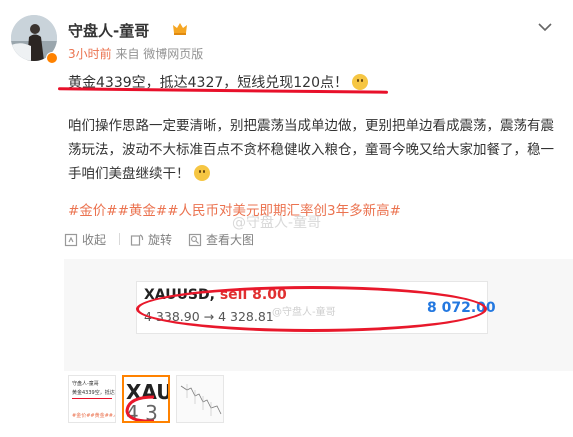 The height and width of the screenshot is (437, 573). Describe the element at coordinates (129, 174) in the screenshot. I see `body-line: 手咱们美盘继续干！` at that location.